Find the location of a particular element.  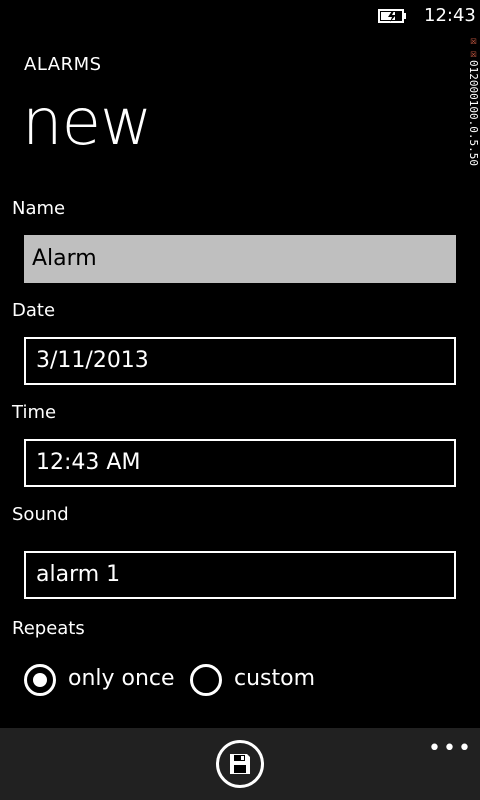

time-label: Time is located at coordinates (34, 412).